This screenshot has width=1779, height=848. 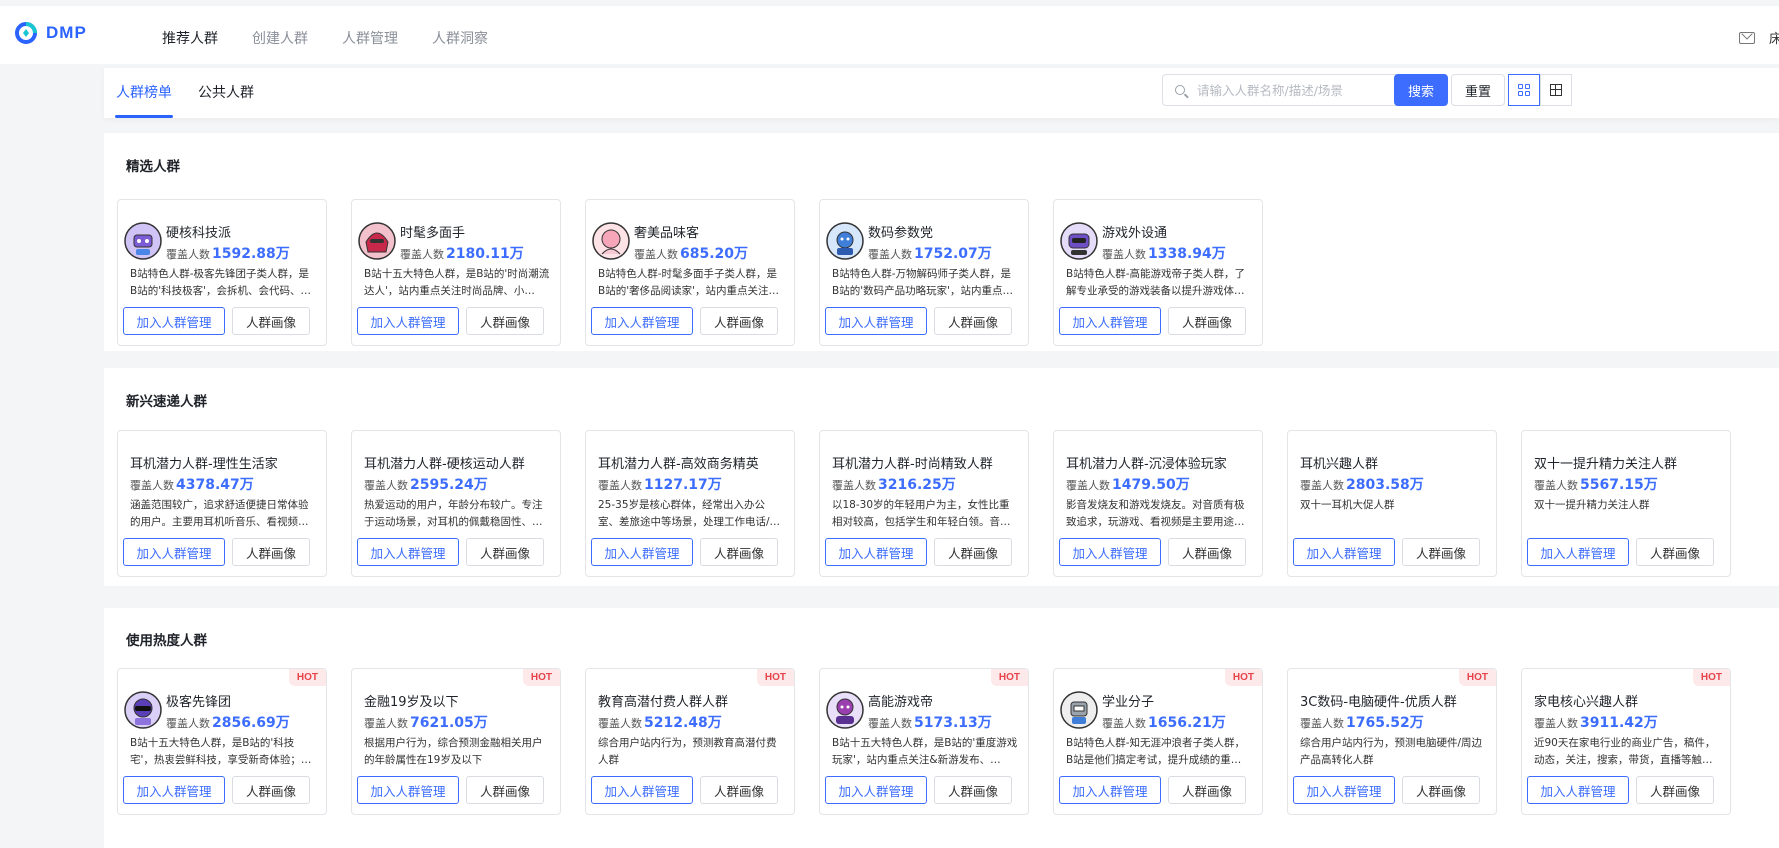 What do you see at coordinates (190, 38) in the screenshot?
I see `nav-item-recommended: 推荐人群` at bounding box center [190, 38].